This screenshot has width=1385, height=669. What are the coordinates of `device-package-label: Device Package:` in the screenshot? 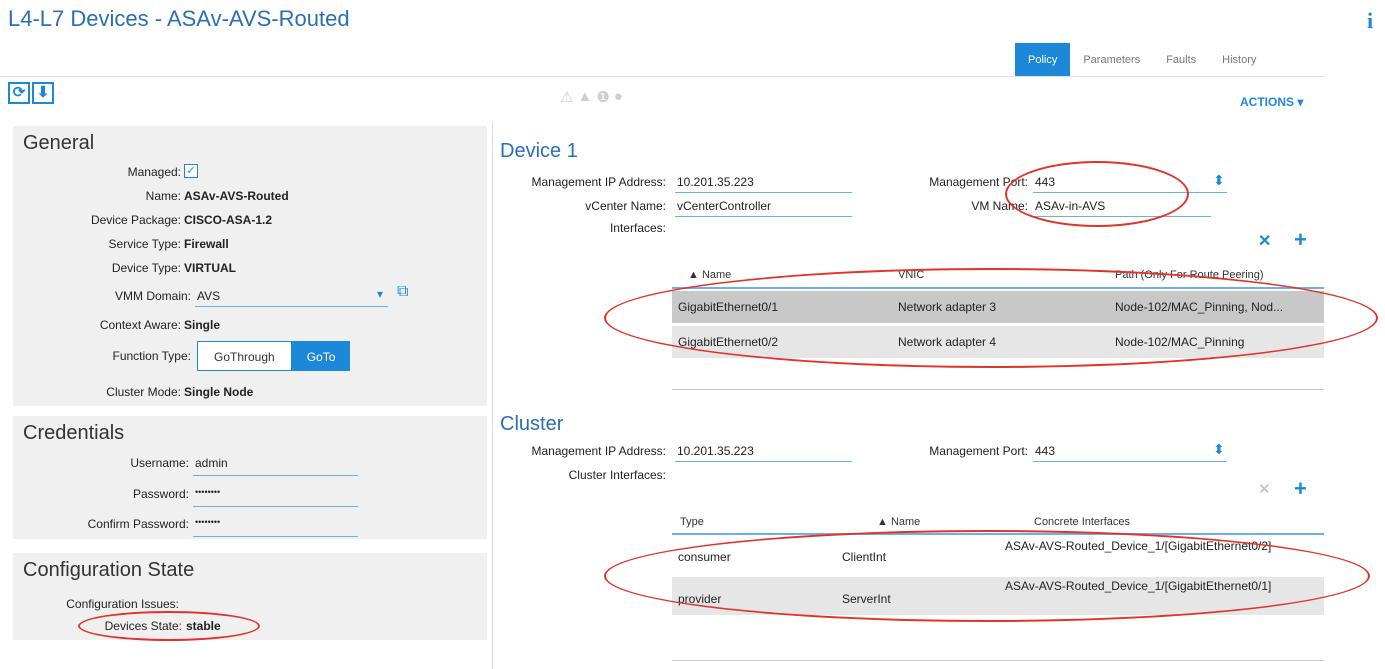 It's located at (135, 220).